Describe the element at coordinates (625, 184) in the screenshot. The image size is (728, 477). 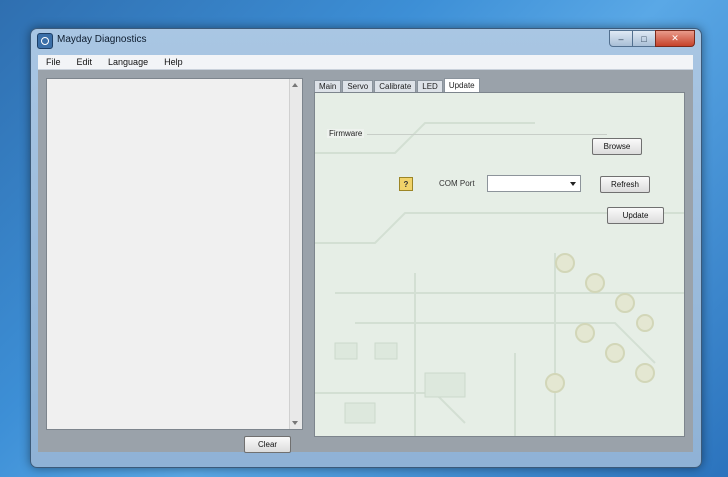
I see `refresh-button: Refresh` at that location.